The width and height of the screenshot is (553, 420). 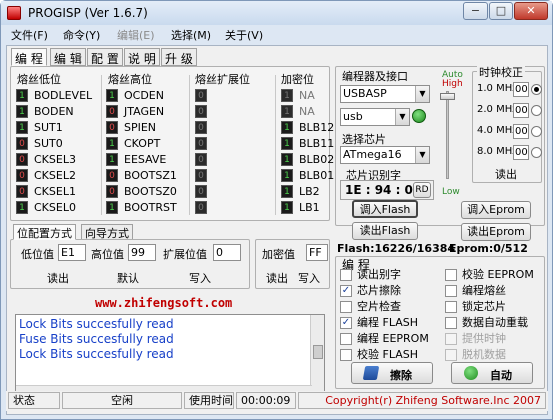 What do you see at coordinates (56, 176) in the screenshot?
I see `fuse-bit: 0 CKSEL2` at bounding box center [56, 176].